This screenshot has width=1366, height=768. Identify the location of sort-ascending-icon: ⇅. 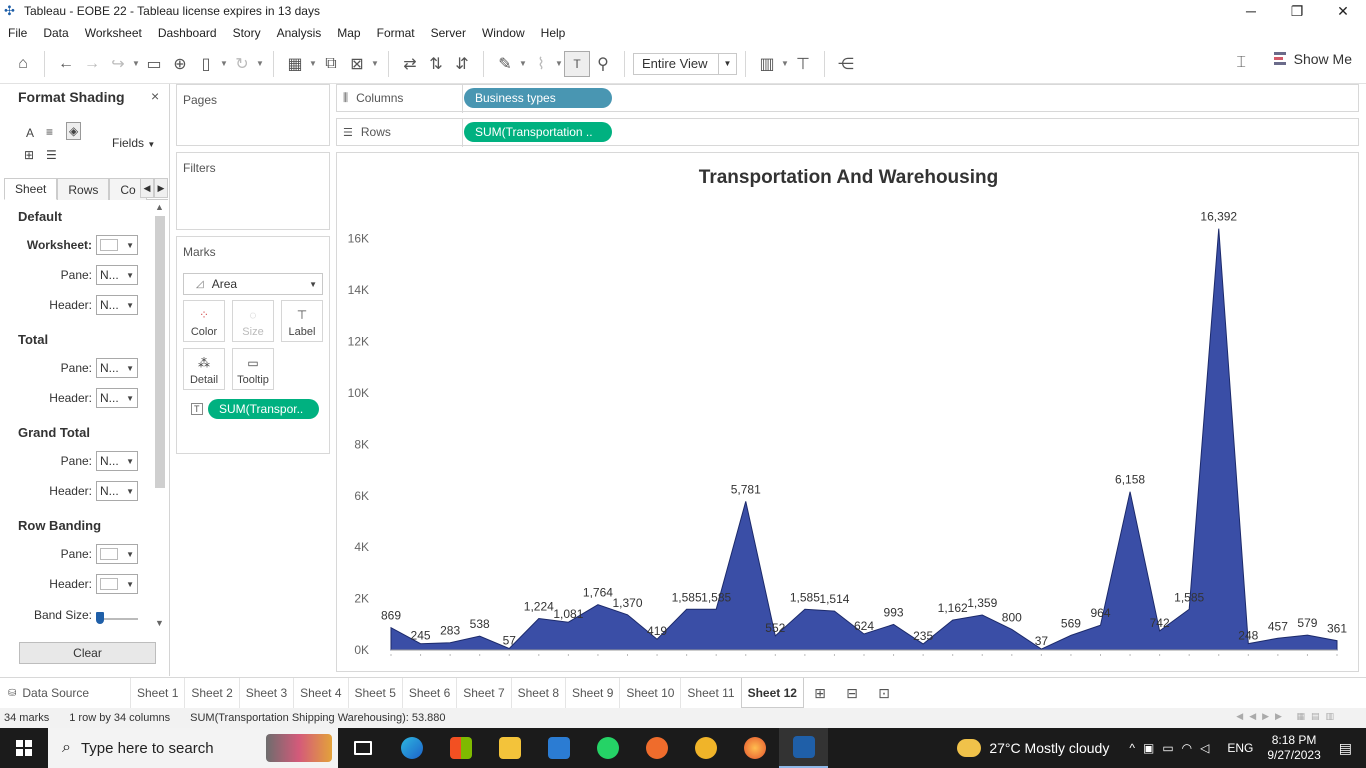
(436, 64).